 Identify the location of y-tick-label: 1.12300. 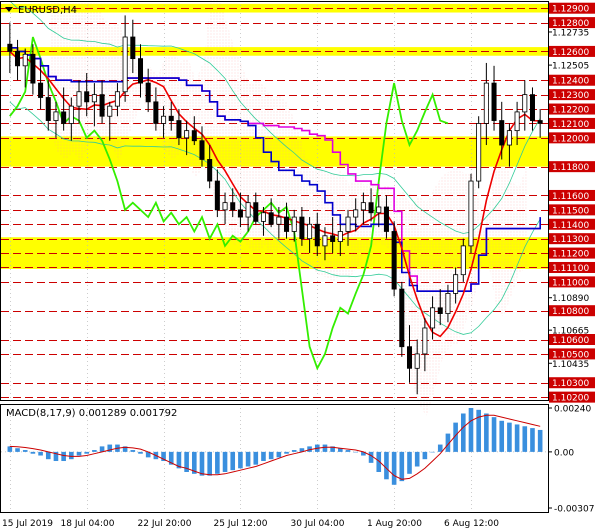
(570, 96).